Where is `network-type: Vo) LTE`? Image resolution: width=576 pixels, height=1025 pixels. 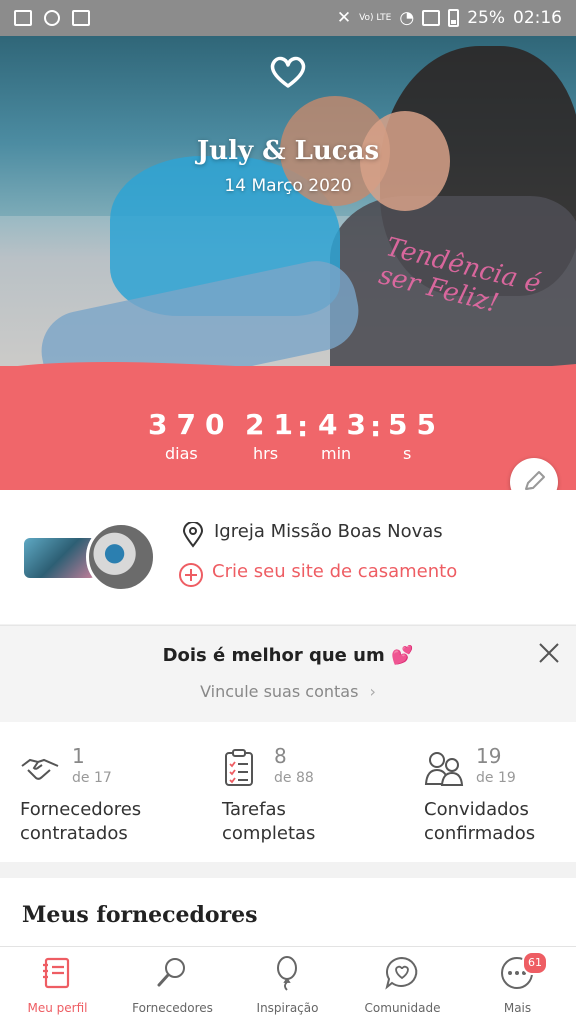 network-type: Vo) LTE is located at coordinates (375, 17).